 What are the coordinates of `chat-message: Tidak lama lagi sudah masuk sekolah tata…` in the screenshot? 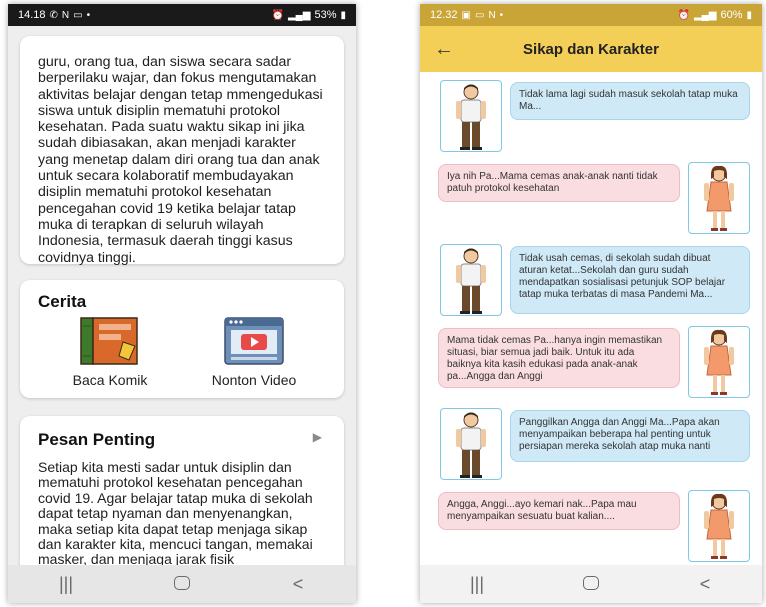 It's located at (591, 118).